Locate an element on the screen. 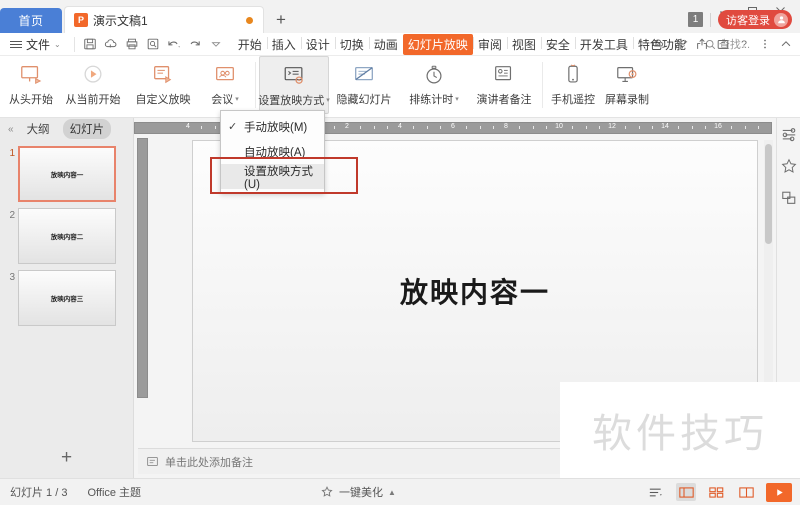  tab-start: 开始 is located at coordinates (250, 44).